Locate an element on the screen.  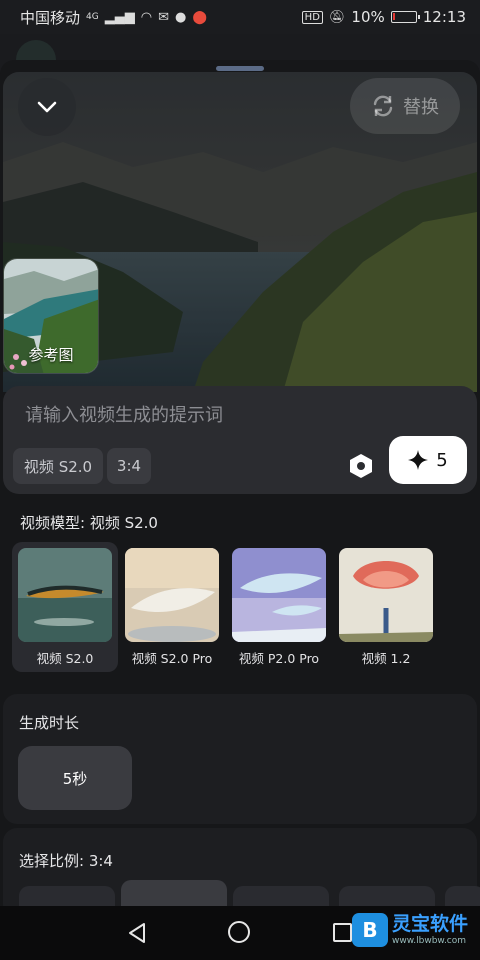
watermark-title: 灵宝软件 is located at coordinates (430, 923).